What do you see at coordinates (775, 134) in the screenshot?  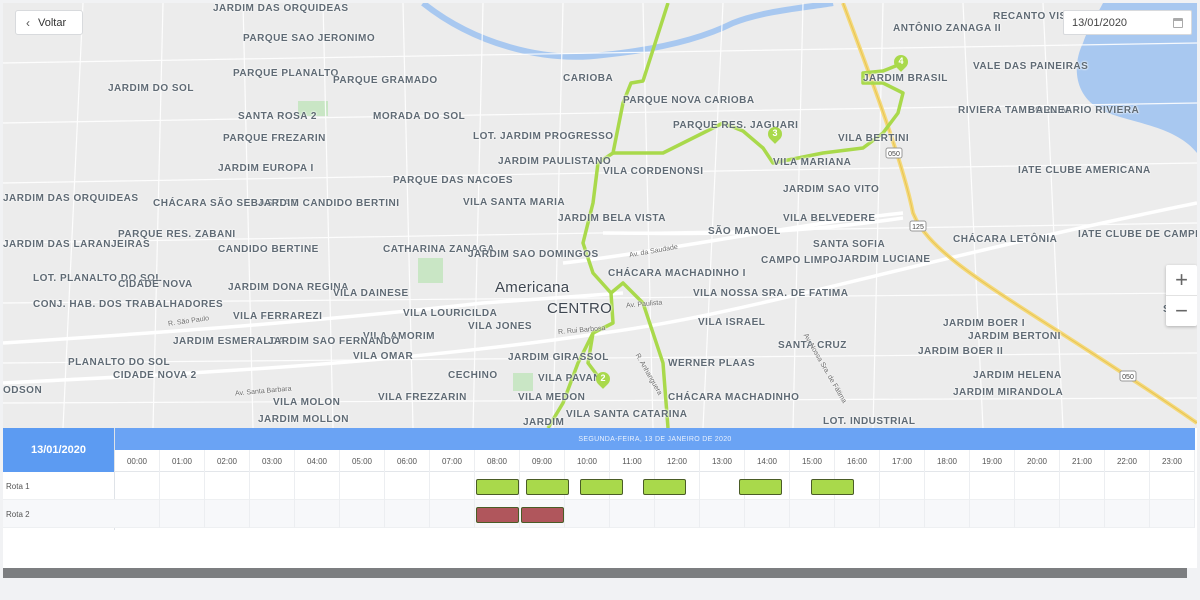 I see `route-marker-3: 3` at bounding box center [775, 134].